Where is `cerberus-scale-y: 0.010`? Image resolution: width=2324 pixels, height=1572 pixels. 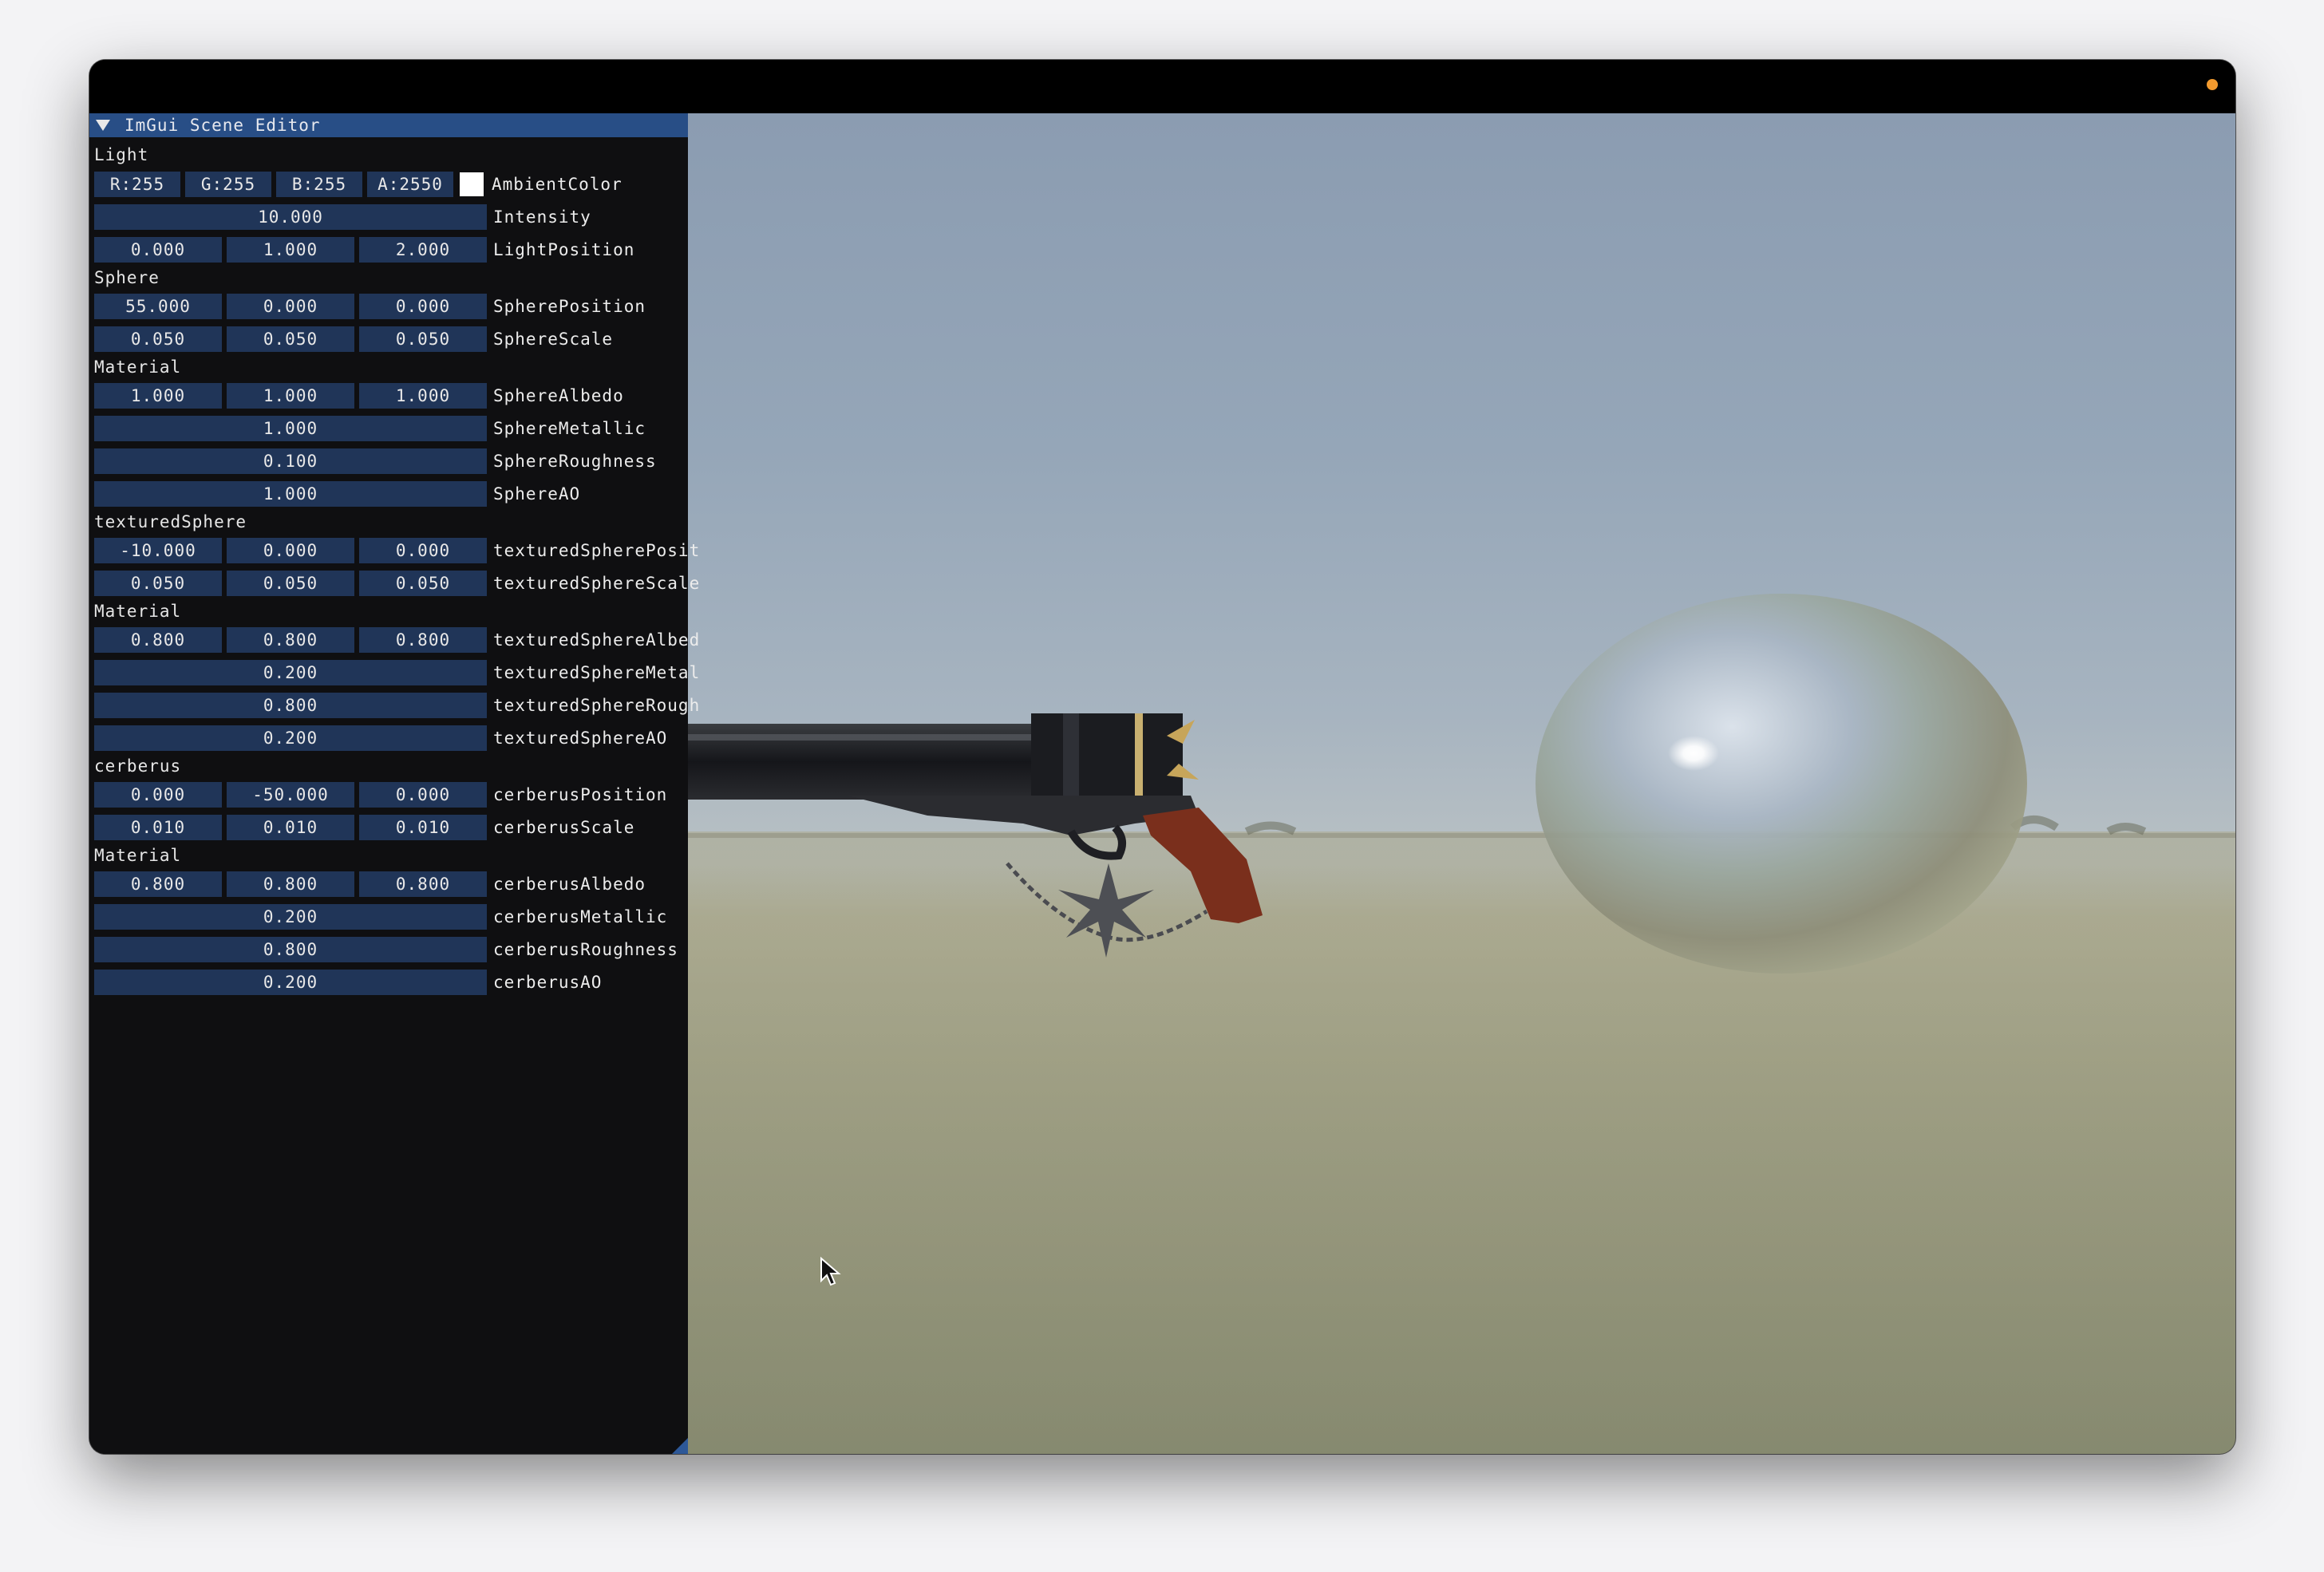 cerberus-scale-y: 0.010 is located at coordinates (290, 828).